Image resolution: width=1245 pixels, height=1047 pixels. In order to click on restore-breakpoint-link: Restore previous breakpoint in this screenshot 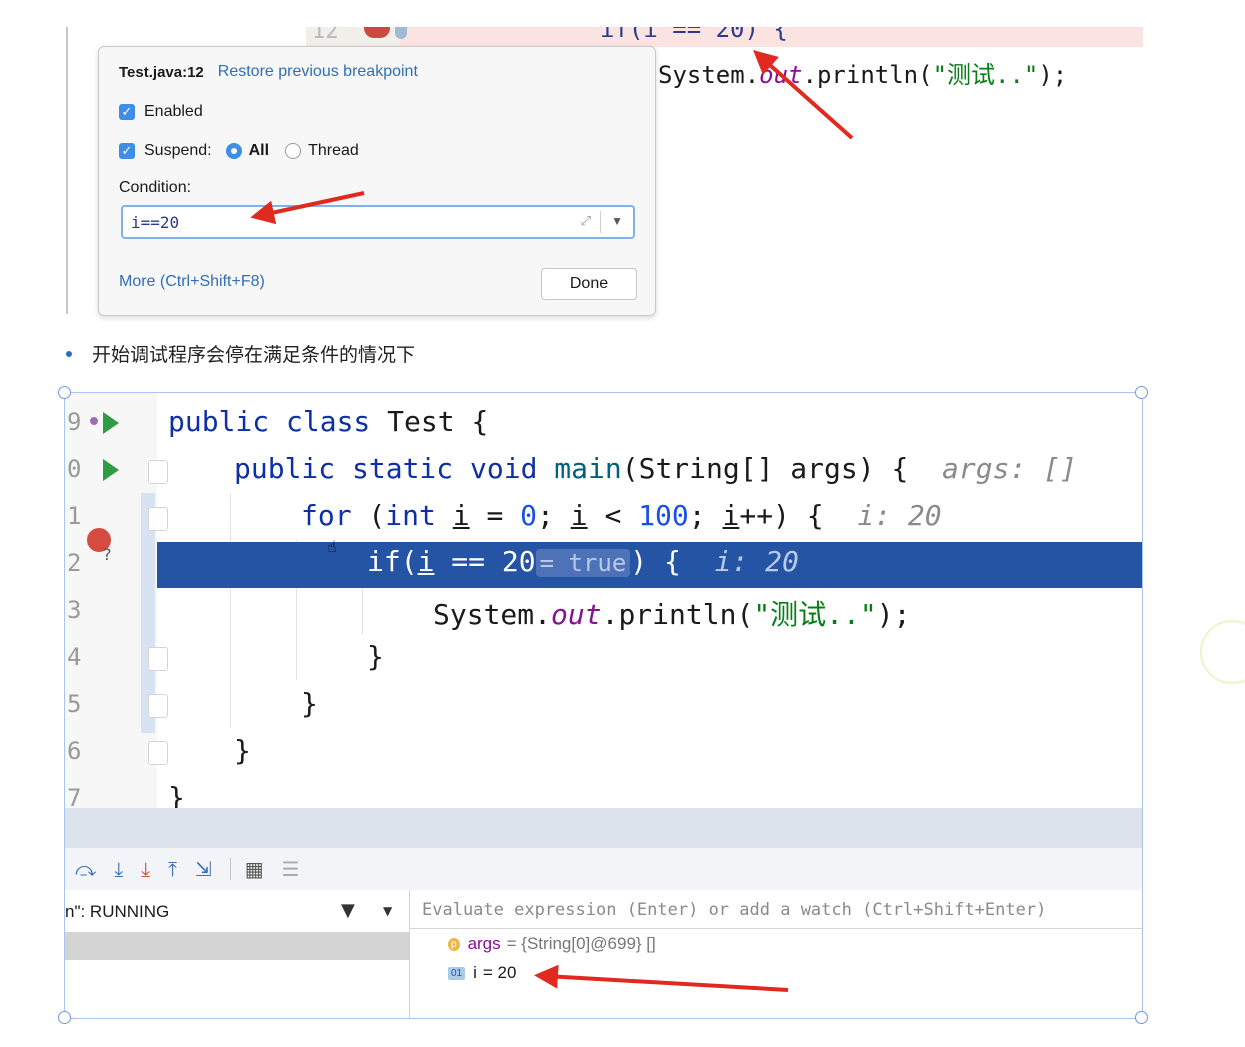, I will do `click(318, 72)`.